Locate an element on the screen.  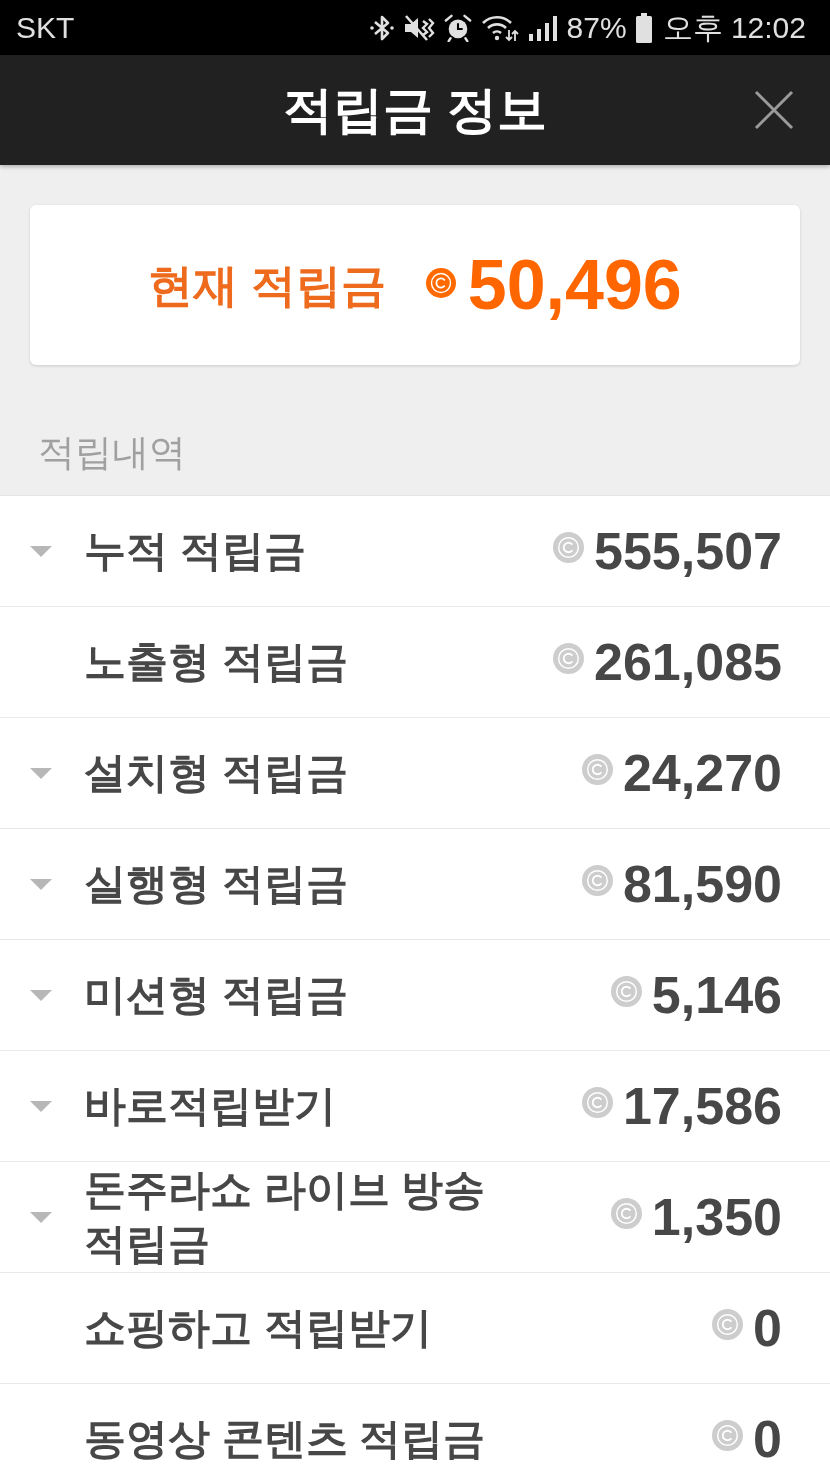
list-row: 돈주라쇼 라이브 방송 적립금 1,350 is located at coordinates (415, 1217).